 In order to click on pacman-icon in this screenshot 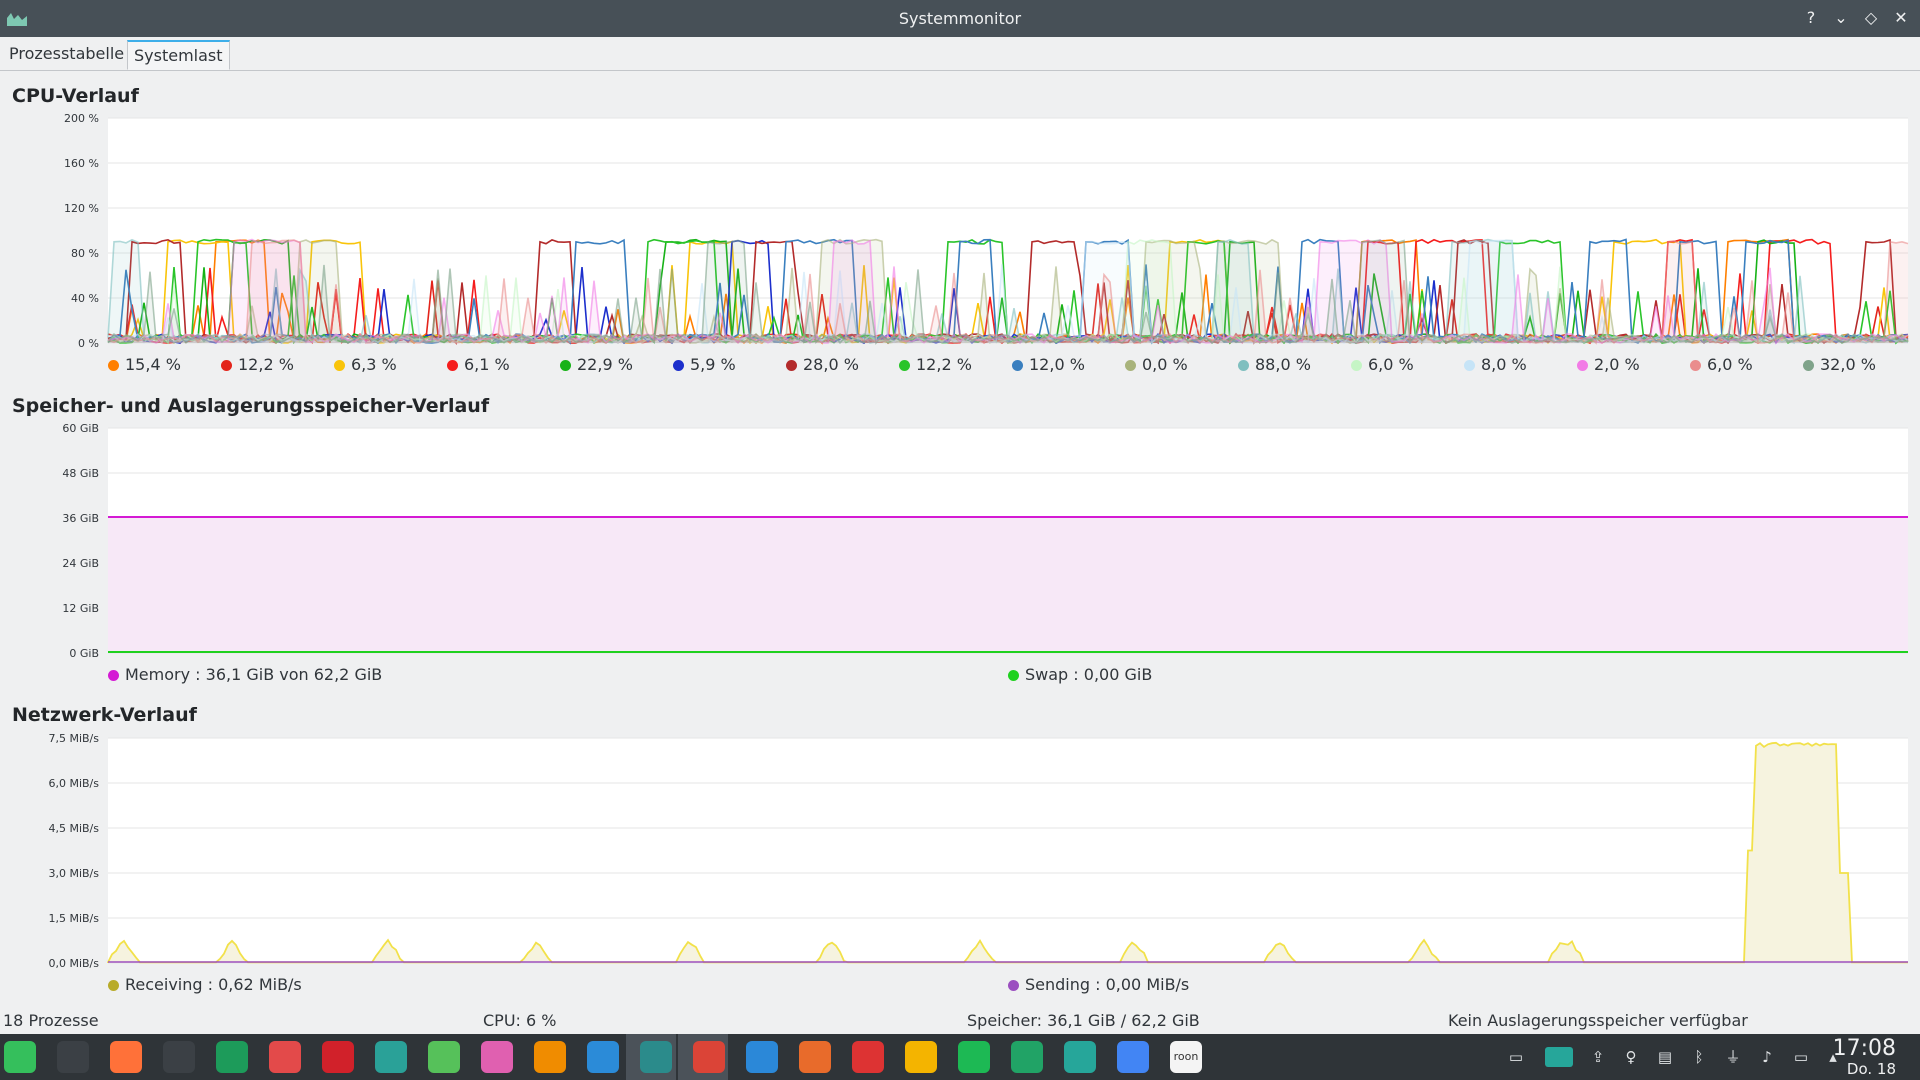, I will do `click(232, 1057)`.